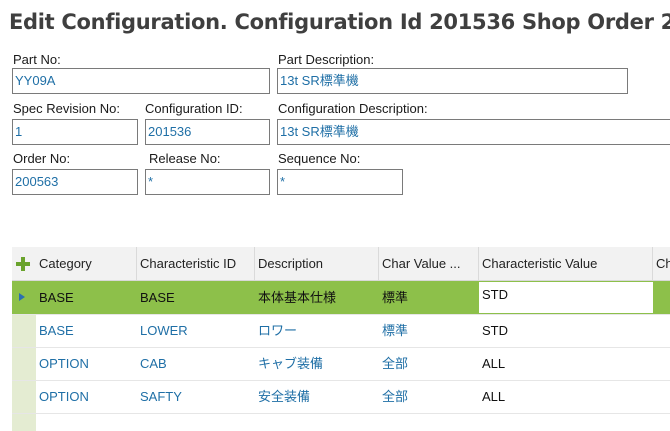 The width and height of the screenshot is (670, 431). I want to click on part-no-field: YY09A, so click(141, 81).